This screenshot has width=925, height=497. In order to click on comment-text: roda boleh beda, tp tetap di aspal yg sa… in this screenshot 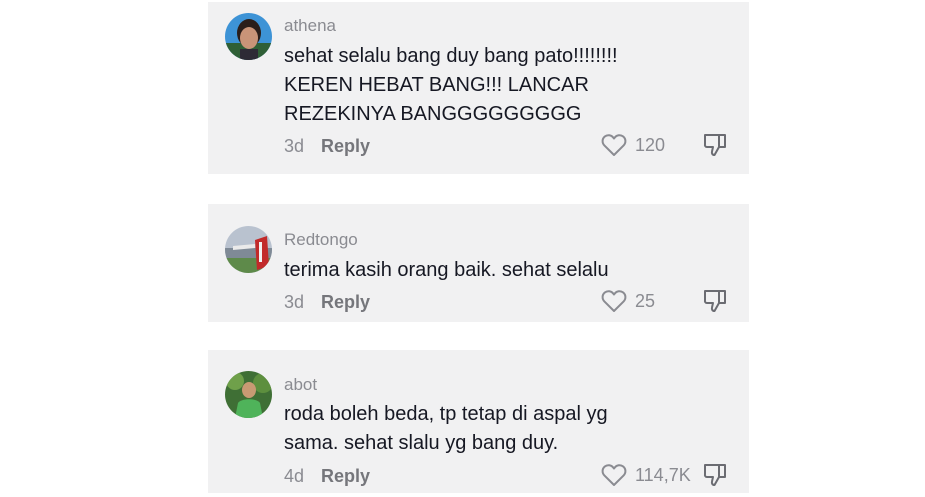, I will do `click(464, 429)`.